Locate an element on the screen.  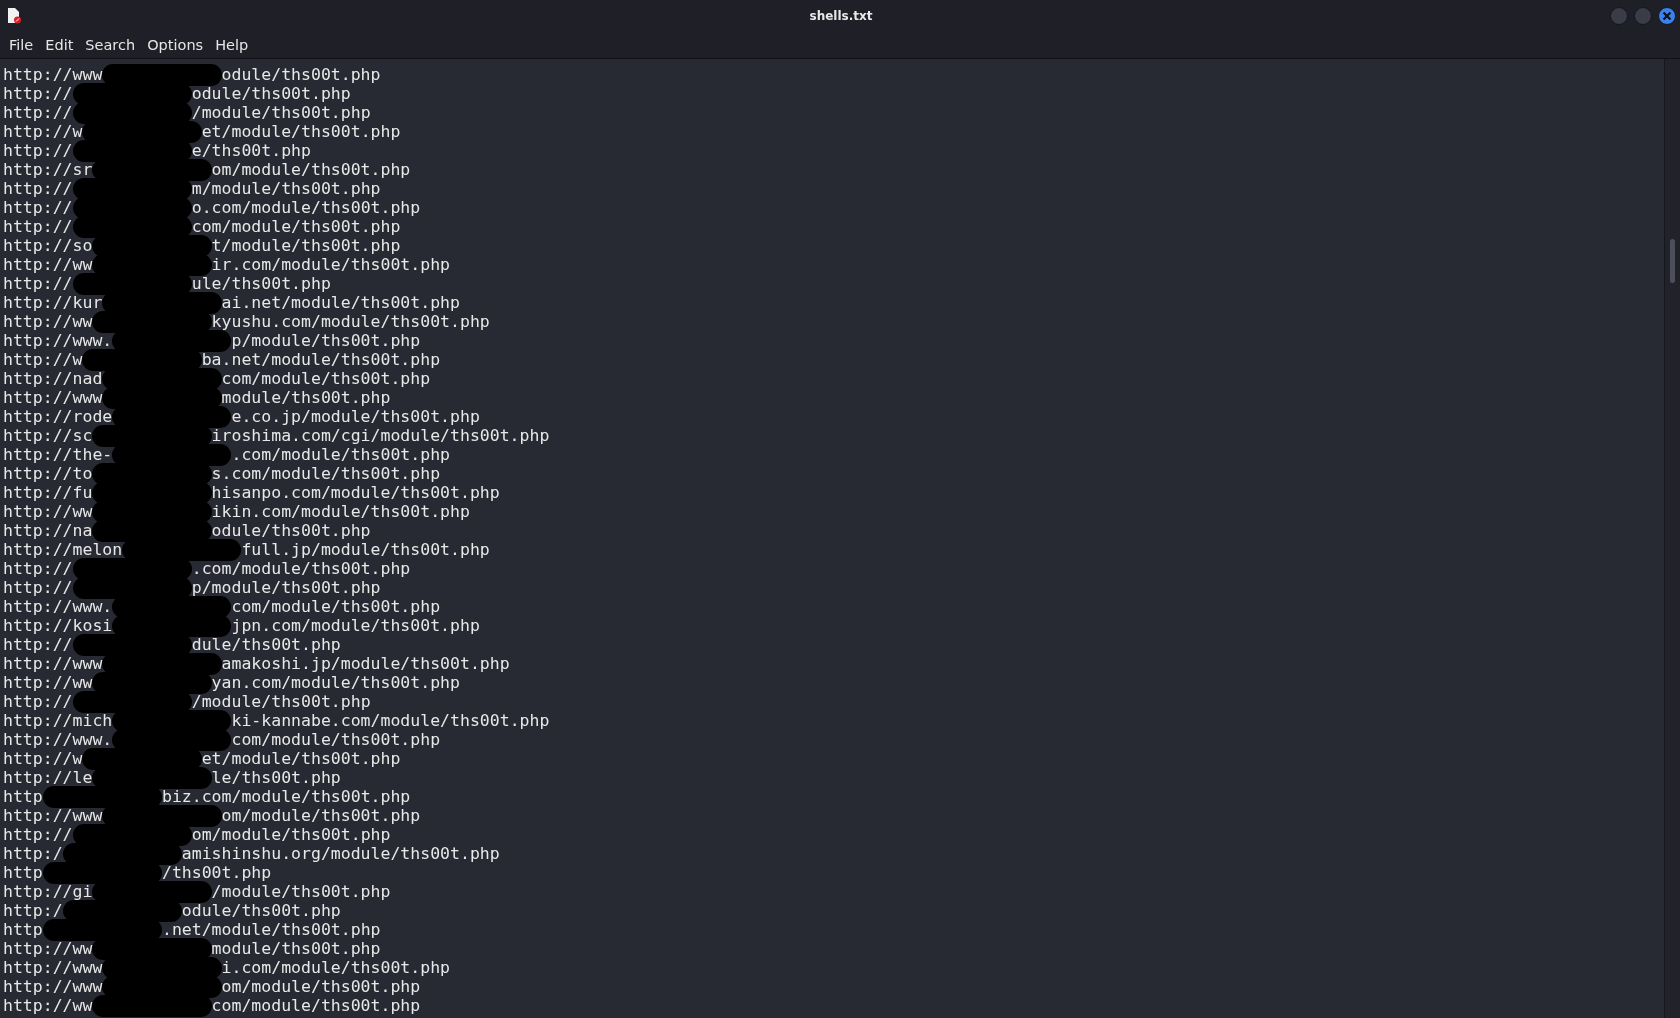
url-text: ai.net/module/ths00t.php is located at coordinates (340, 302).